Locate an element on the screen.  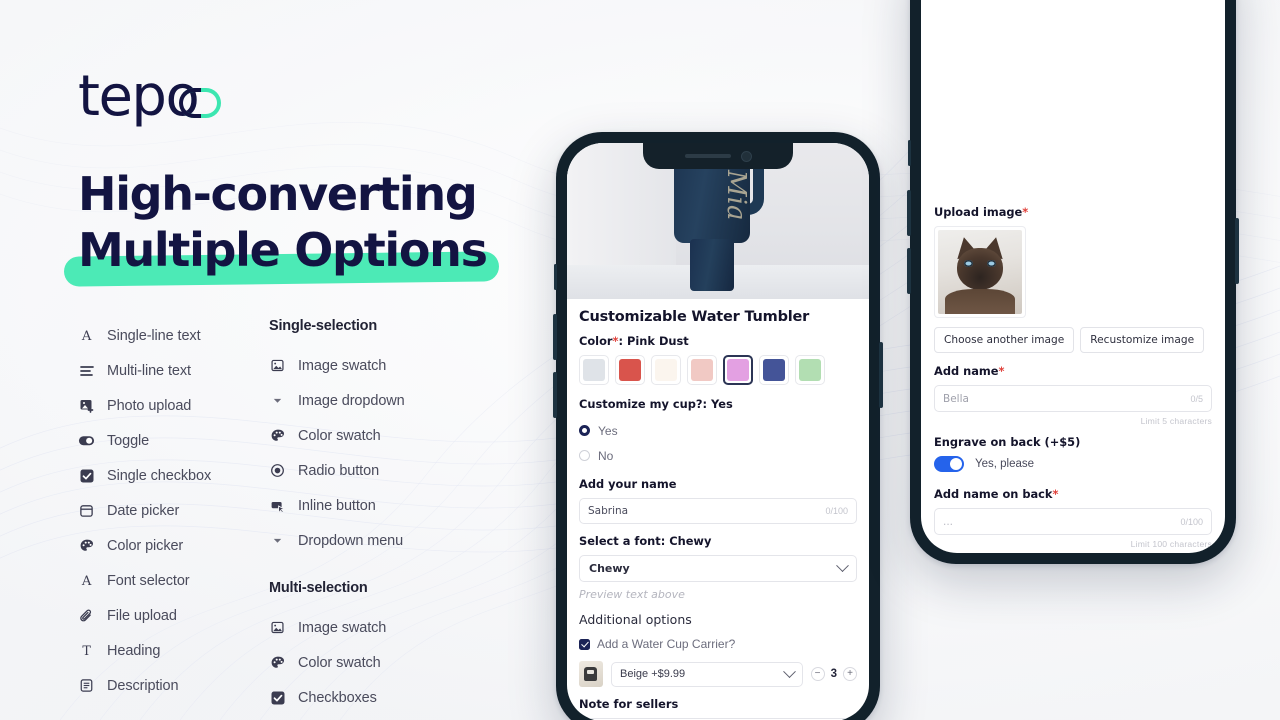
uploaded-image-preview is located at coordinates (980, 272).